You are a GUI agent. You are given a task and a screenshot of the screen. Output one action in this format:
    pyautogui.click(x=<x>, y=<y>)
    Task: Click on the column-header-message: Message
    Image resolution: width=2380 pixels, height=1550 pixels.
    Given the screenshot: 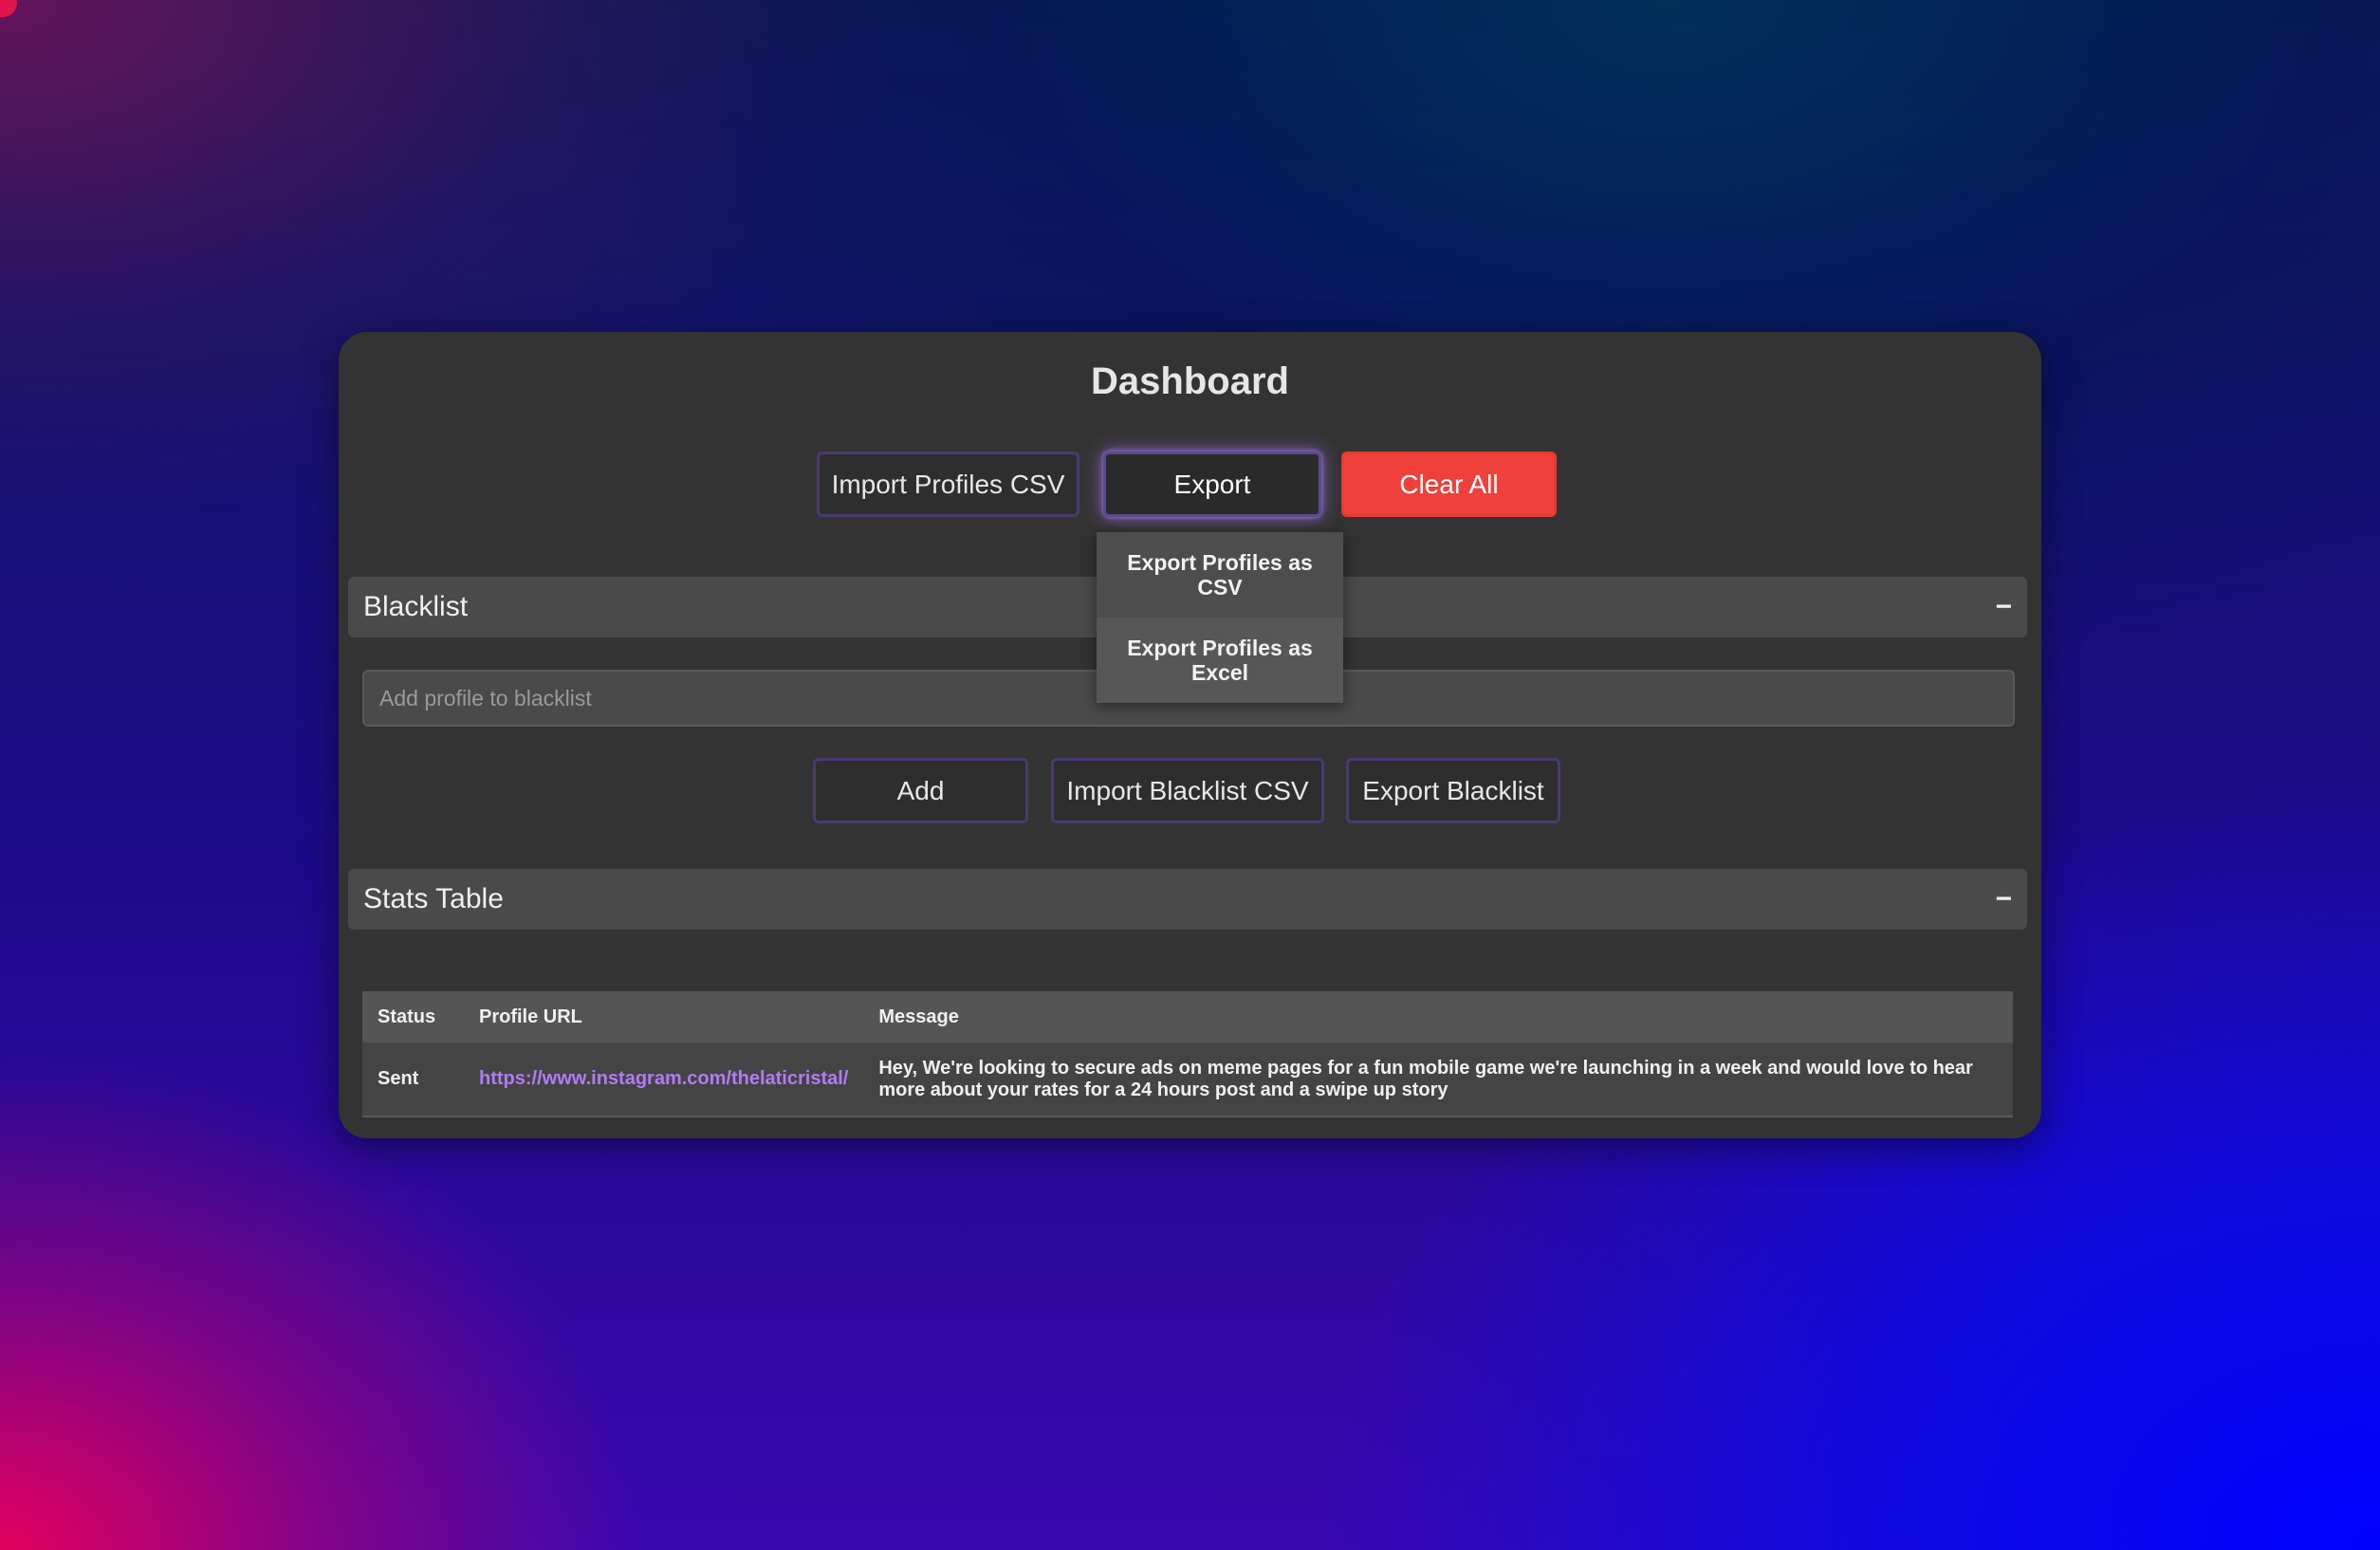 What is the action you would take?
    pyautogui.click(x=1438, y=1017)
    